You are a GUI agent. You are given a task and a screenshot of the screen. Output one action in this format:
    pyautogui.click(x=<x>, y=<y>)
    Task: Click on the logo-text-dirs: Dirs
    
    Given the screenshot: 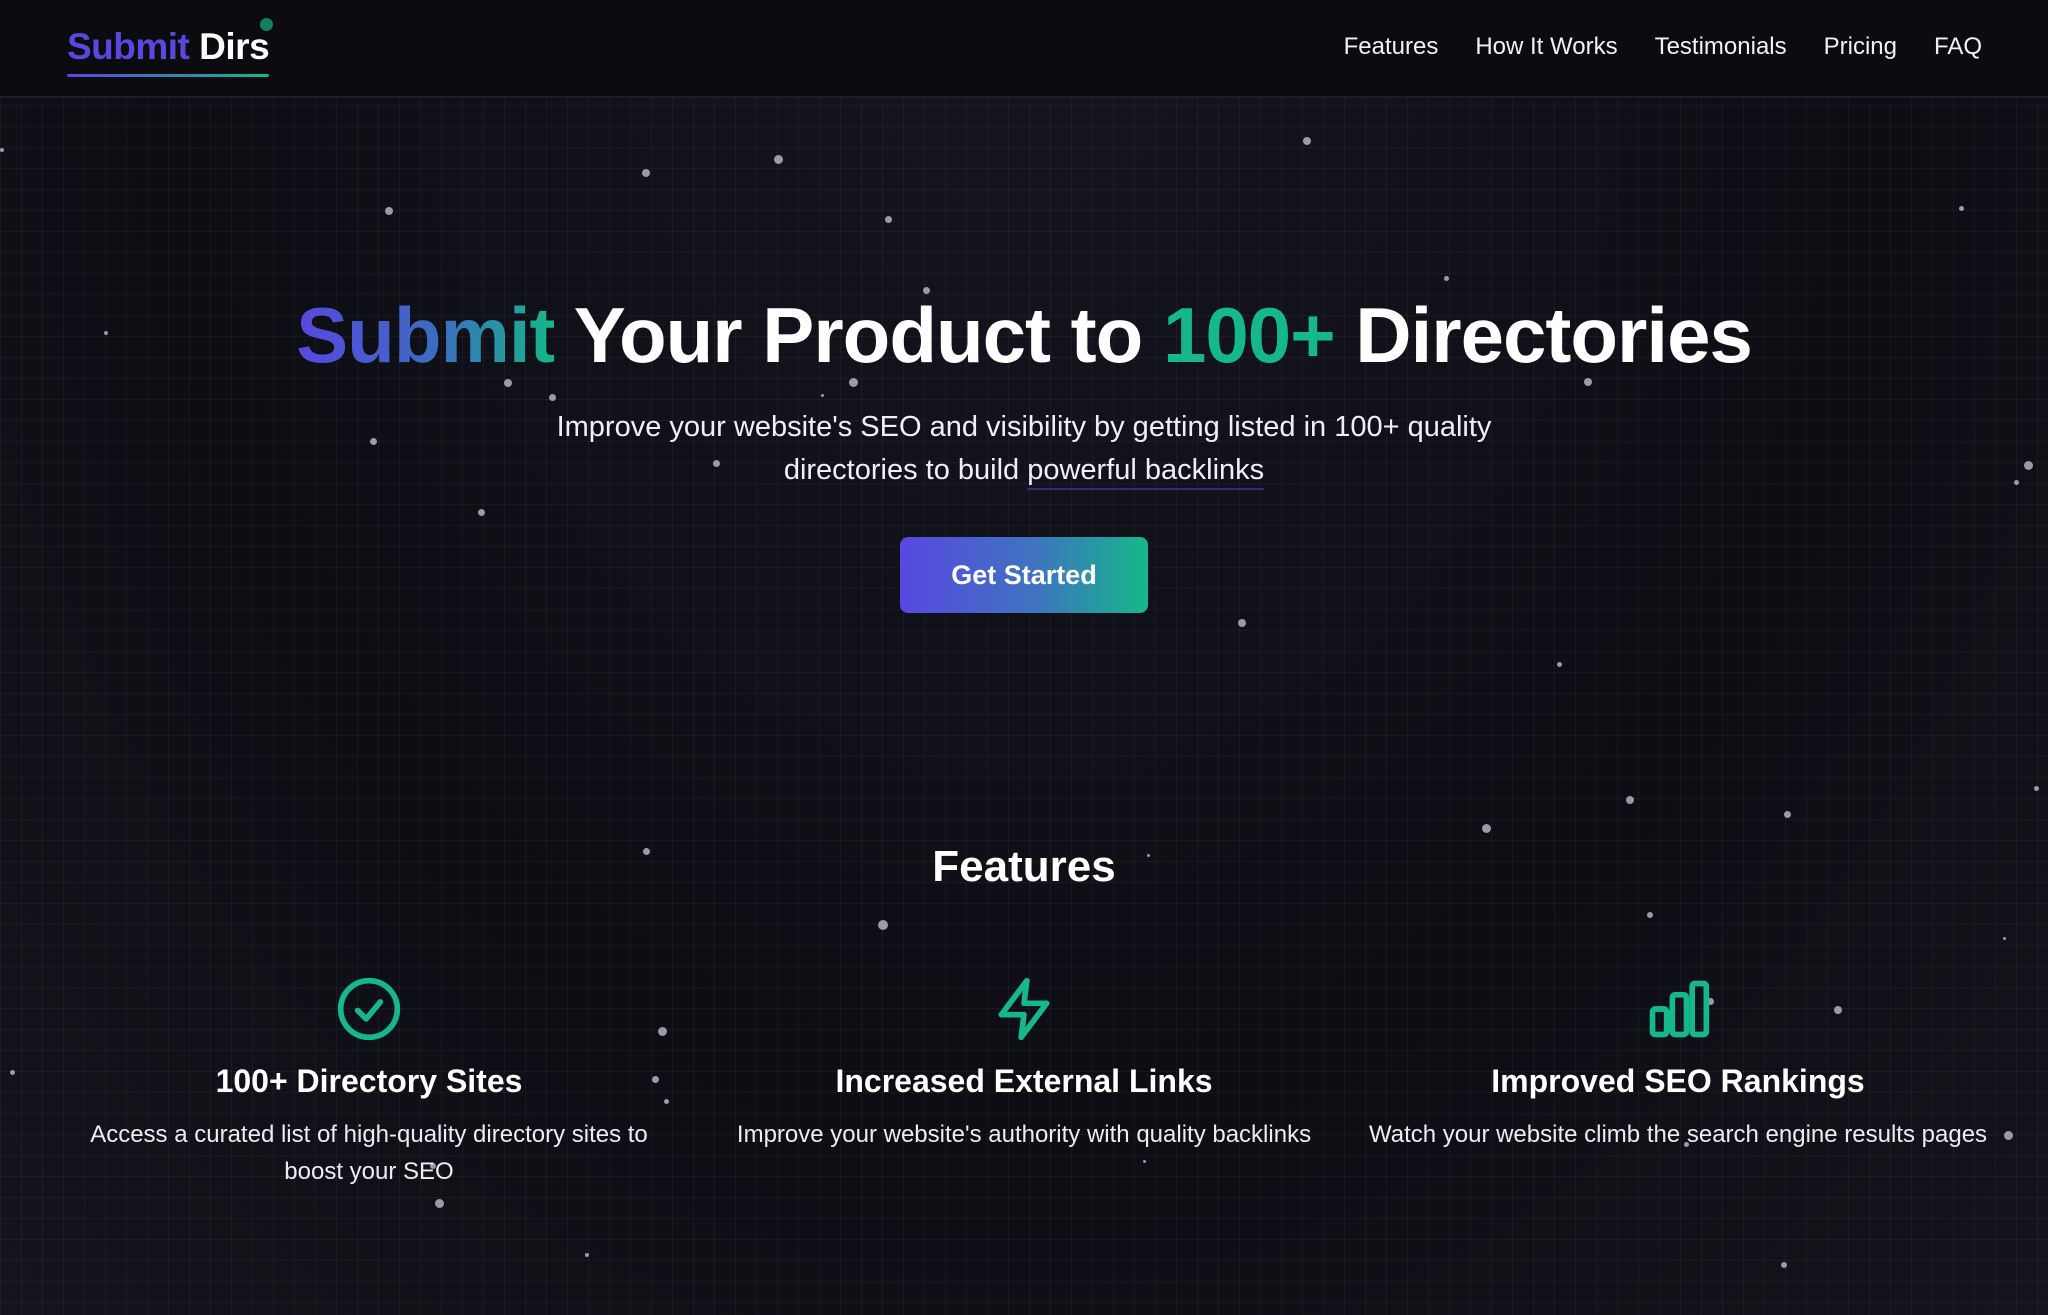 What is the action you would take?
    pyautogui.click(x=234, y=46)
    